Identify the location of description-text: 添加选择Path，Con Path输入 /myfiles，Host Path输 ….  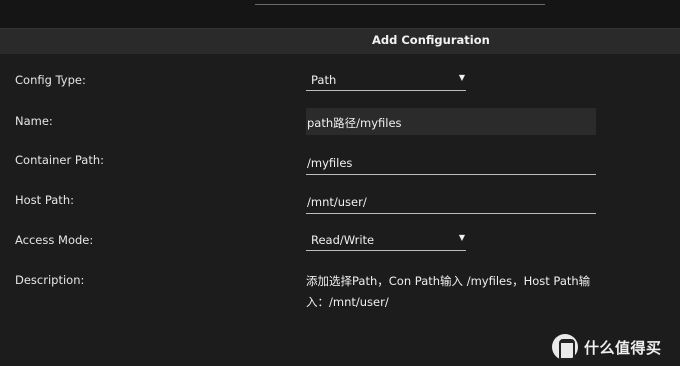
(456, 292).